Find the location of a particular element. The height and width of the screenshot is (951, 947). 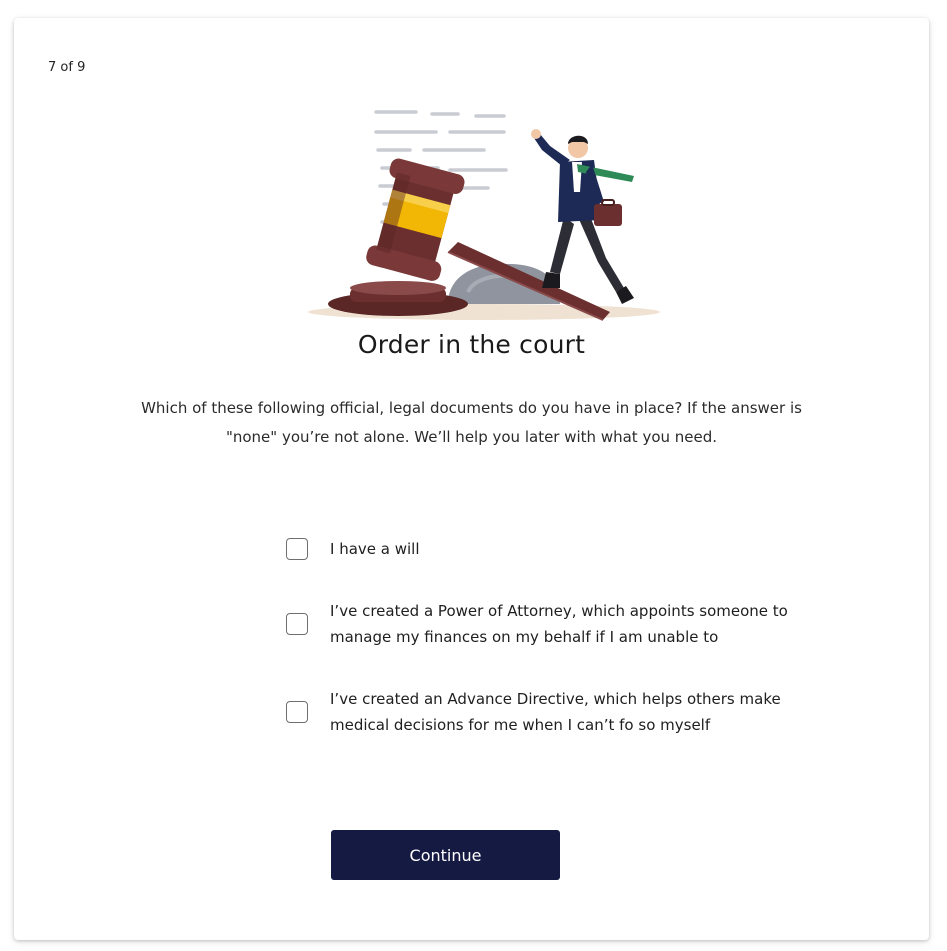

step-counter: 7 of 9 is located at coordinates (67, 67).